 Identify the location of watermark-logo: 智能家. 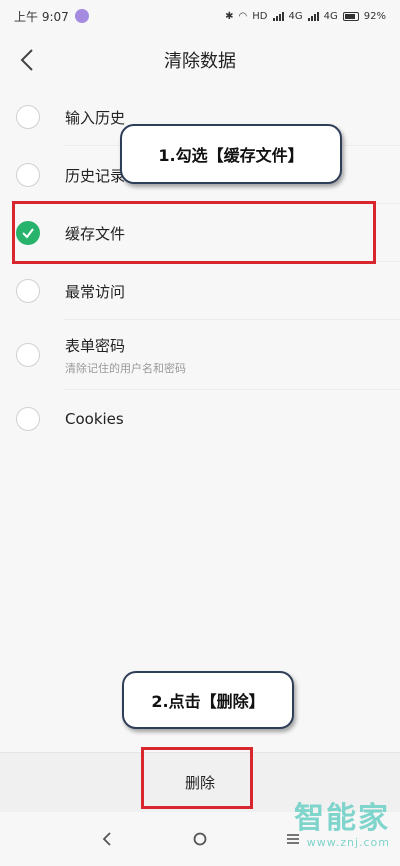
(342, 818).